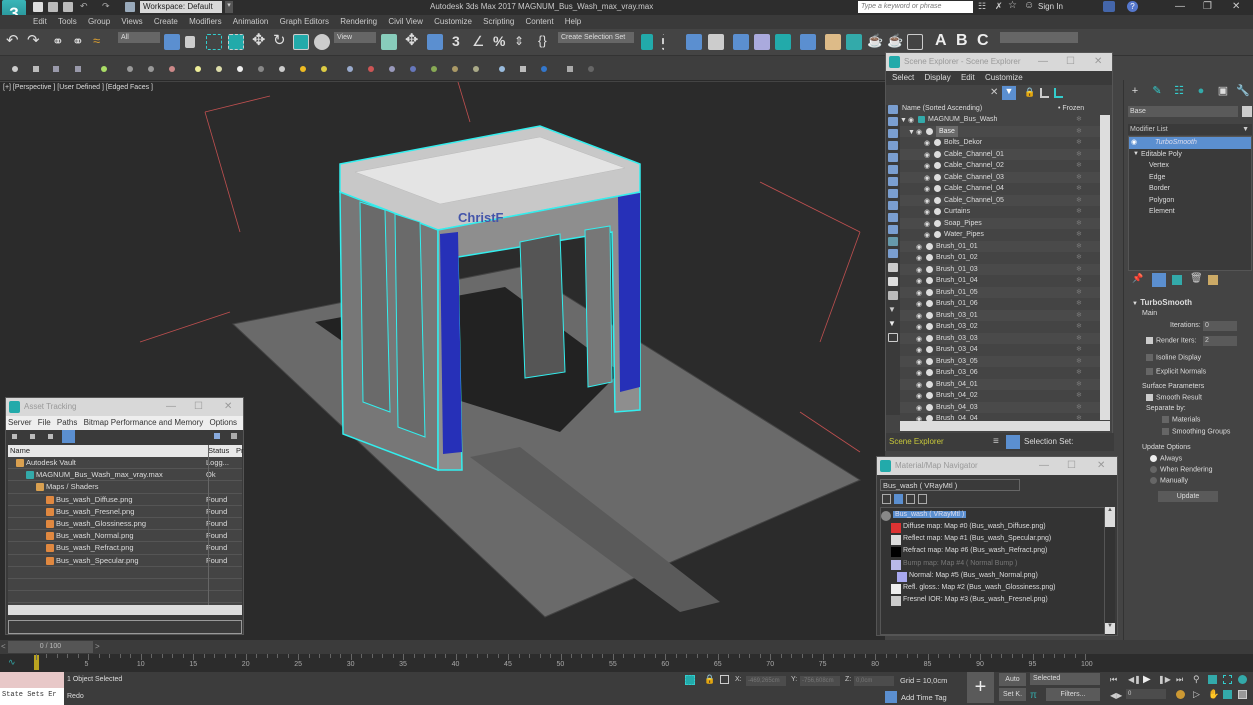  What do you see at coordinates (125, 512) in the screenshot?
I see `asset-row: Bus_wash_Fresnel.png Found` at bounding box center [125, 512].